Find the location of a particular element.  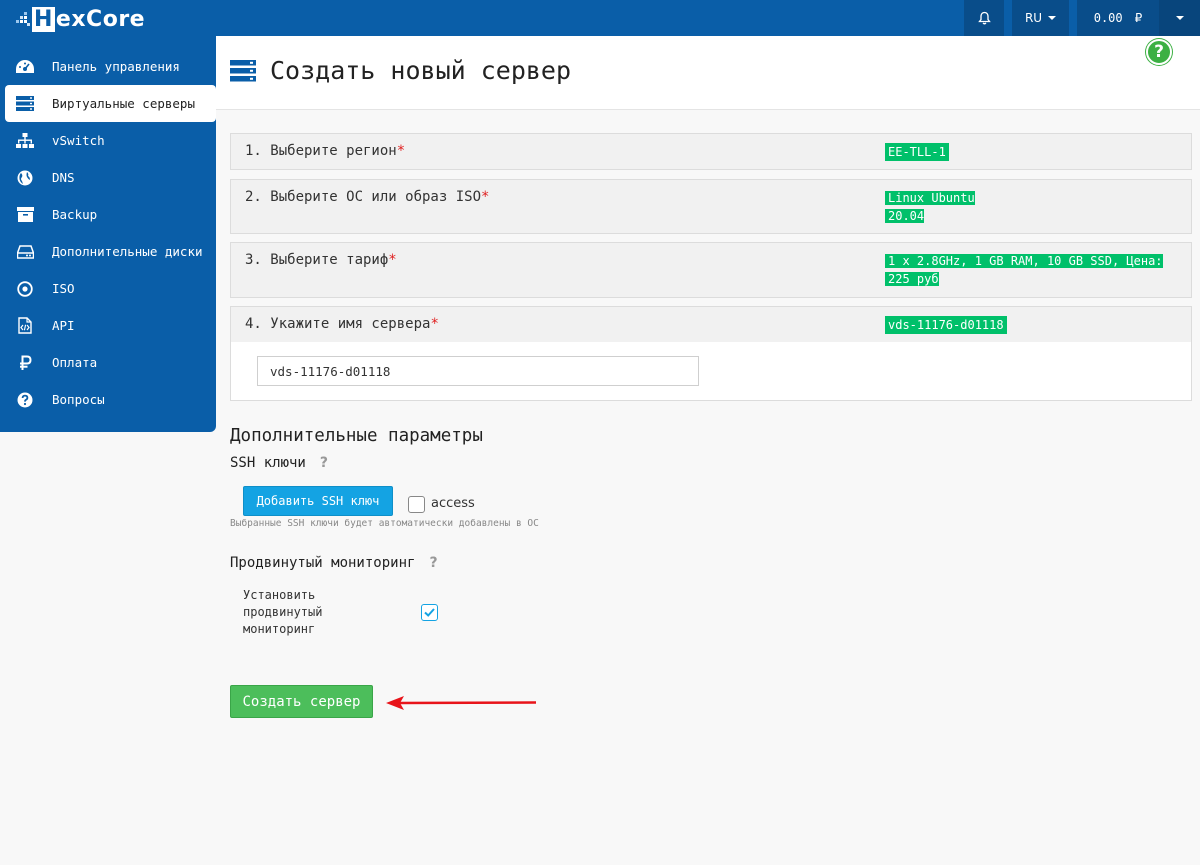

account-menu-button is located at coordinates (1179, 18).